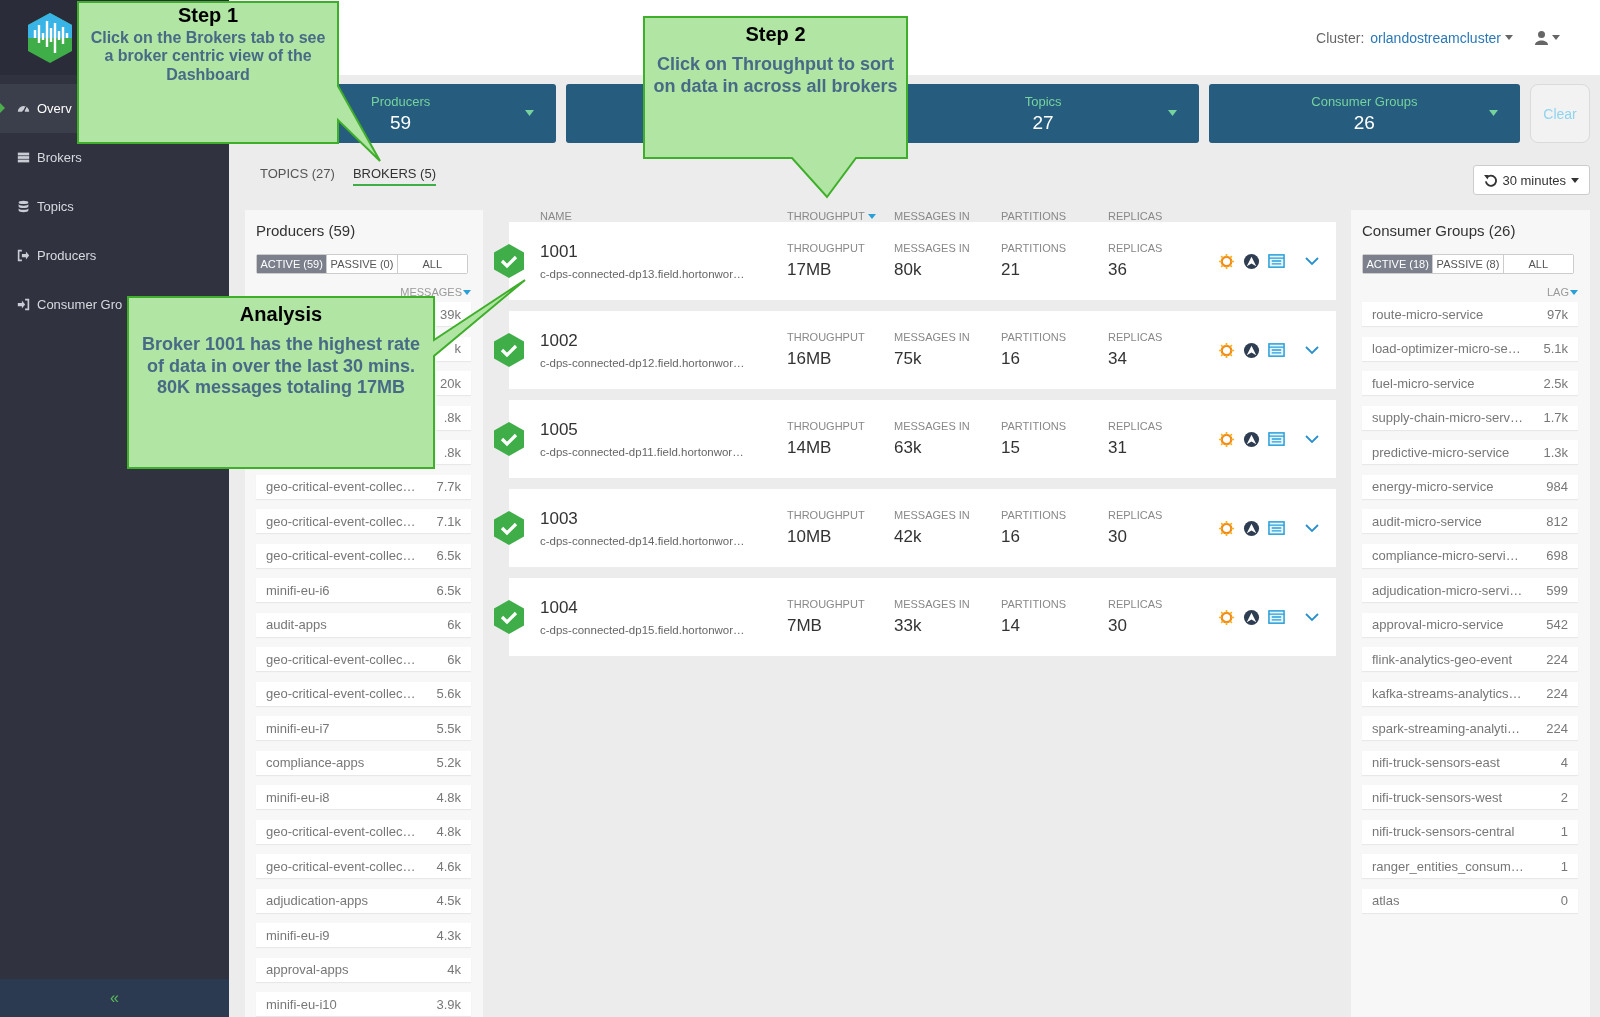 The width and height of the screenshot is (1600, 1017). Describe the element at coordinates (1011, 626) in the screenshot. I see `stat-value: 14` at that location.